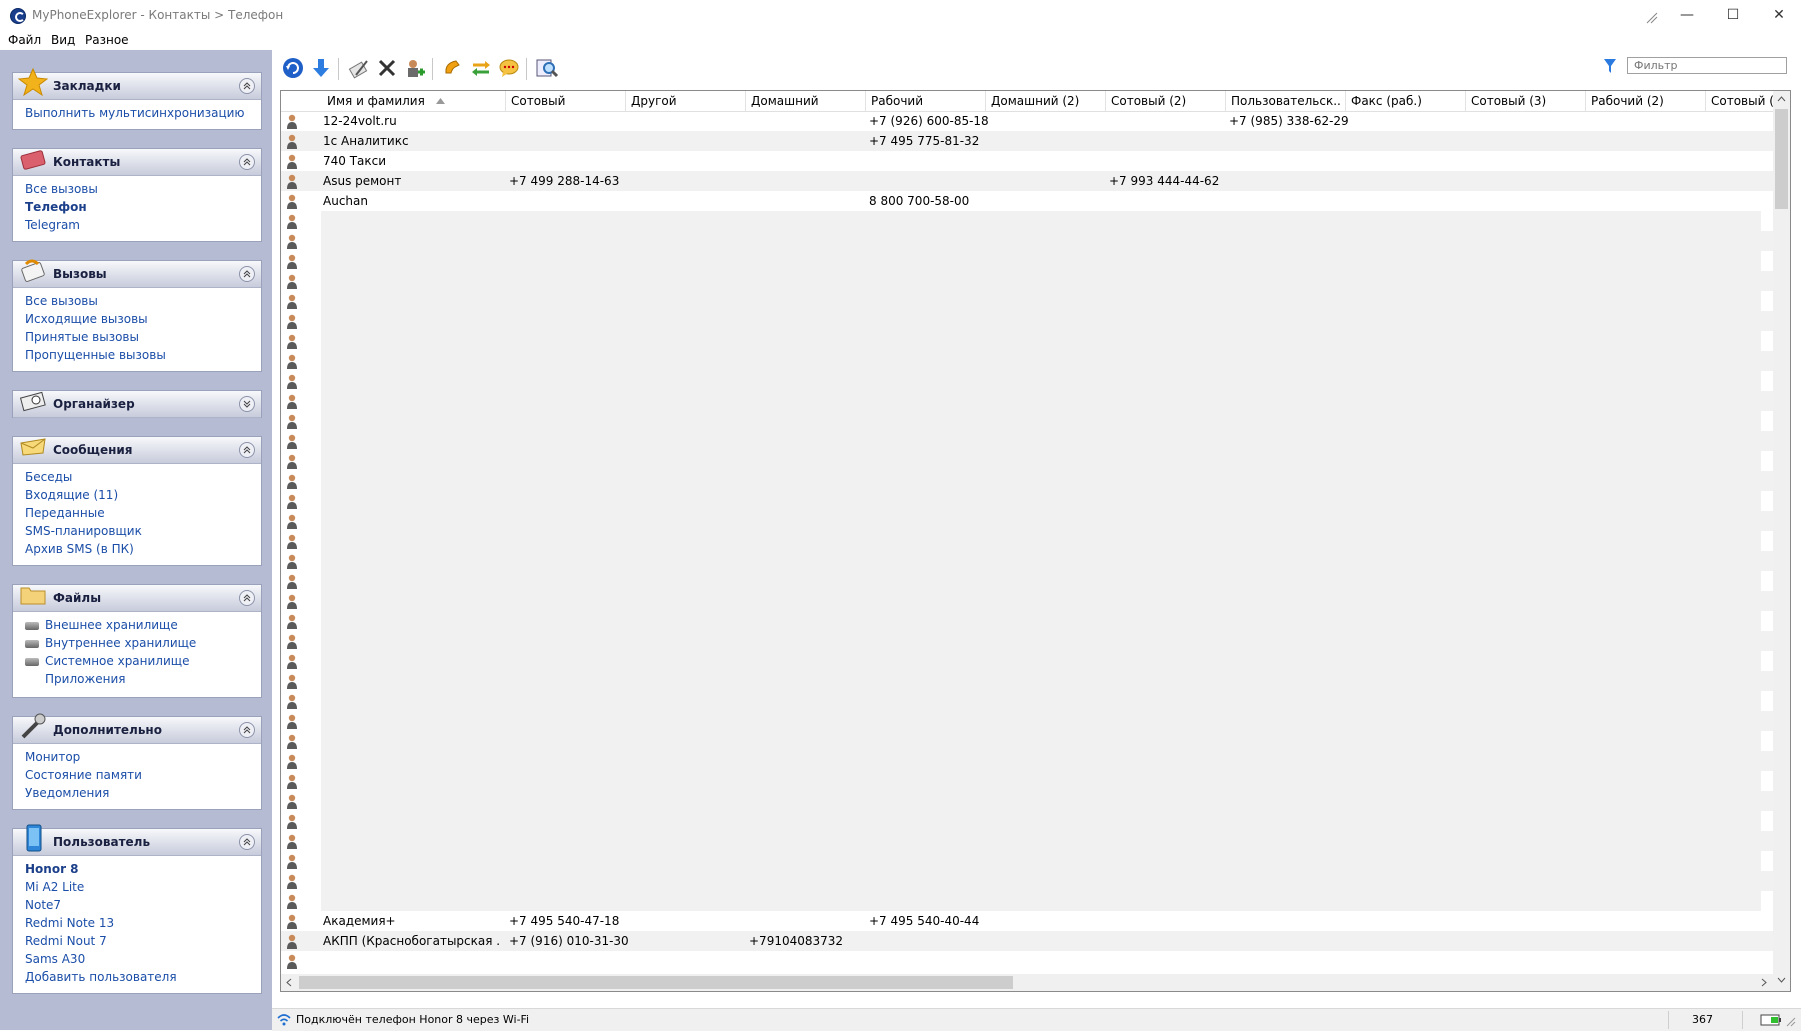 The image size is (1801, 1031). Describe the element at coordinates (143, 337) in the screenshot. I see `sidebar-item-received: Принятые вызовы` at that location.